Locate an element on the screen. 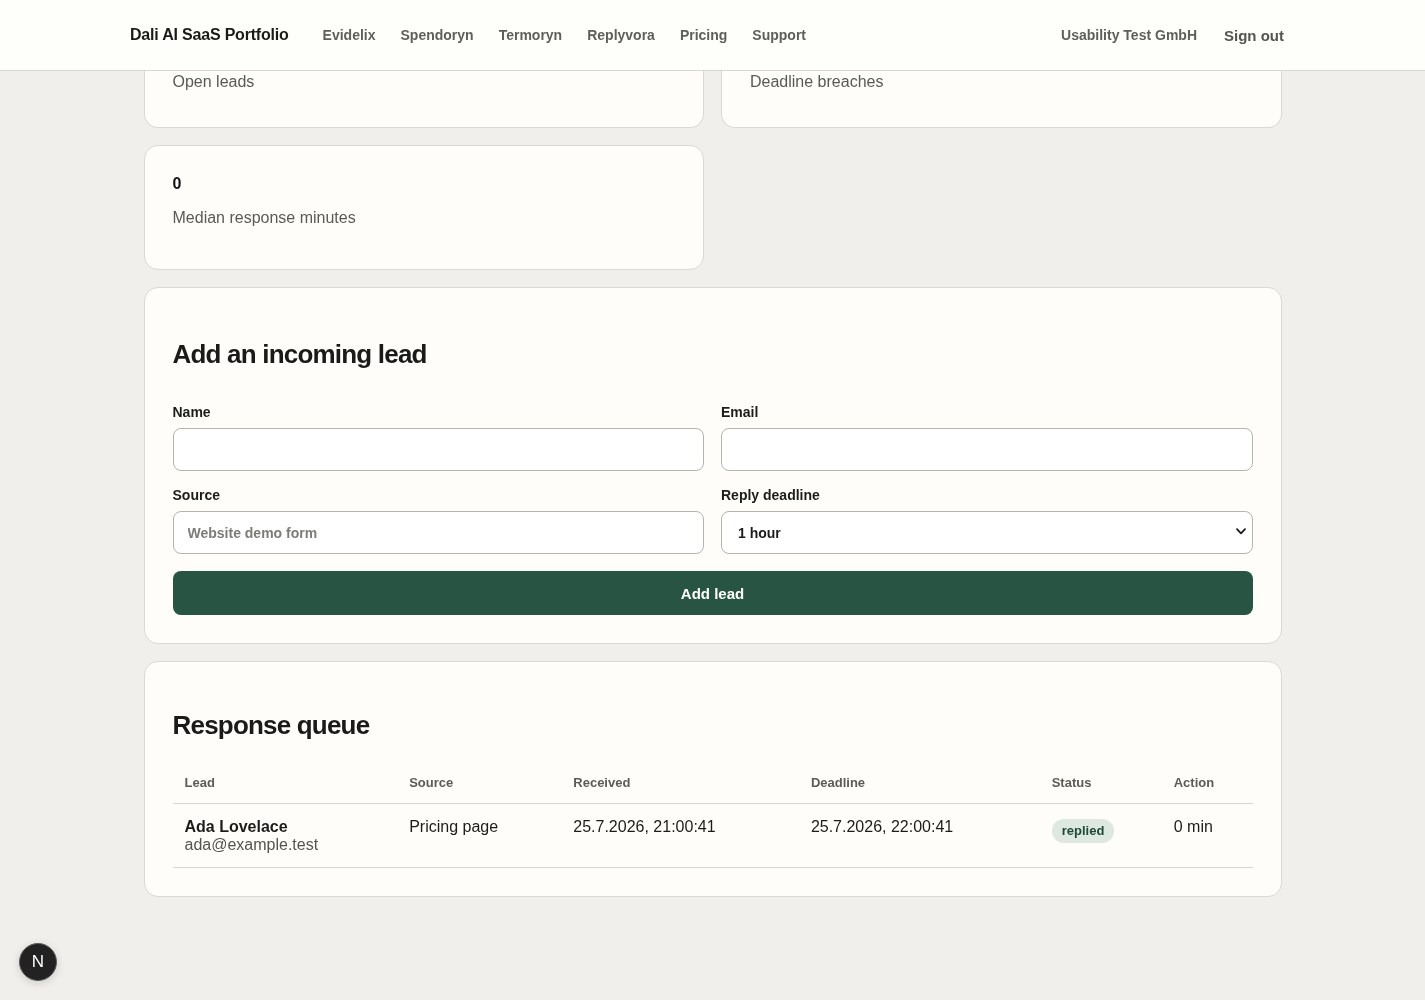  column-header: Received is located at coordinates (680, 786).